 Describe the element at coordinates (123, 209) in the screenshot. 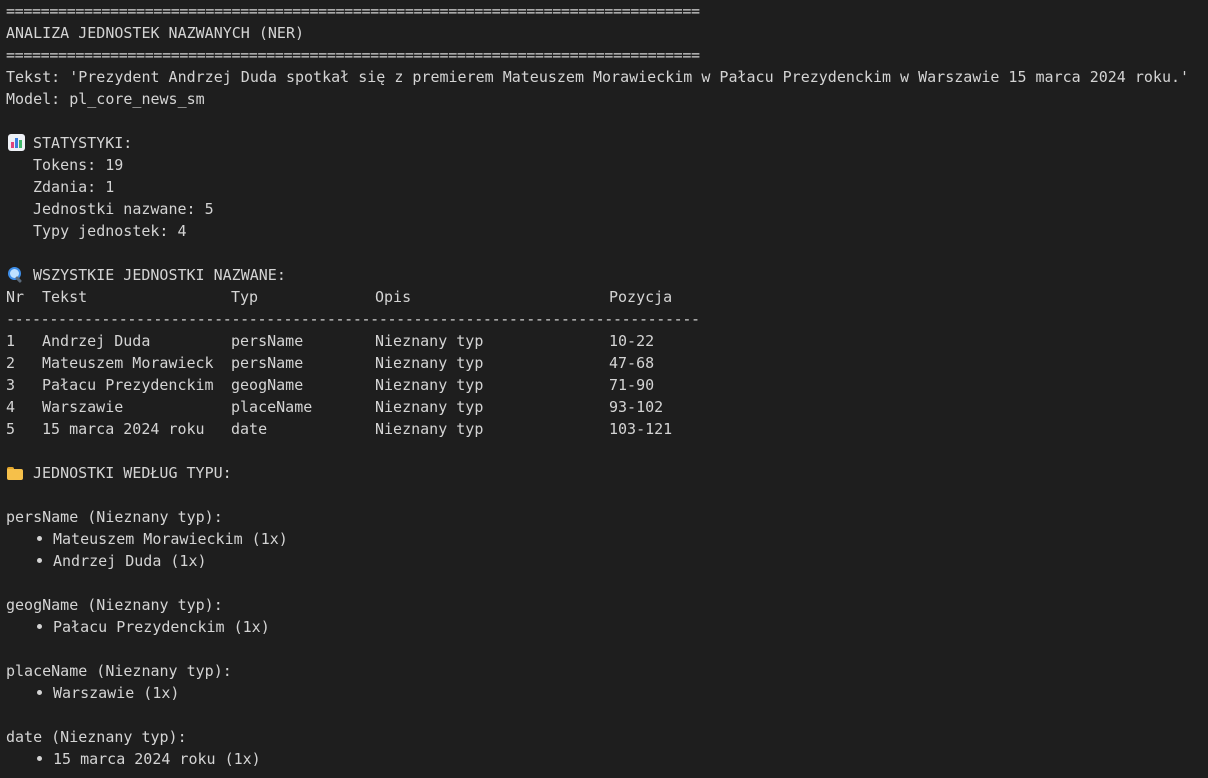

I see `stats-entities: Jednostki nazwane: 5` at that location.